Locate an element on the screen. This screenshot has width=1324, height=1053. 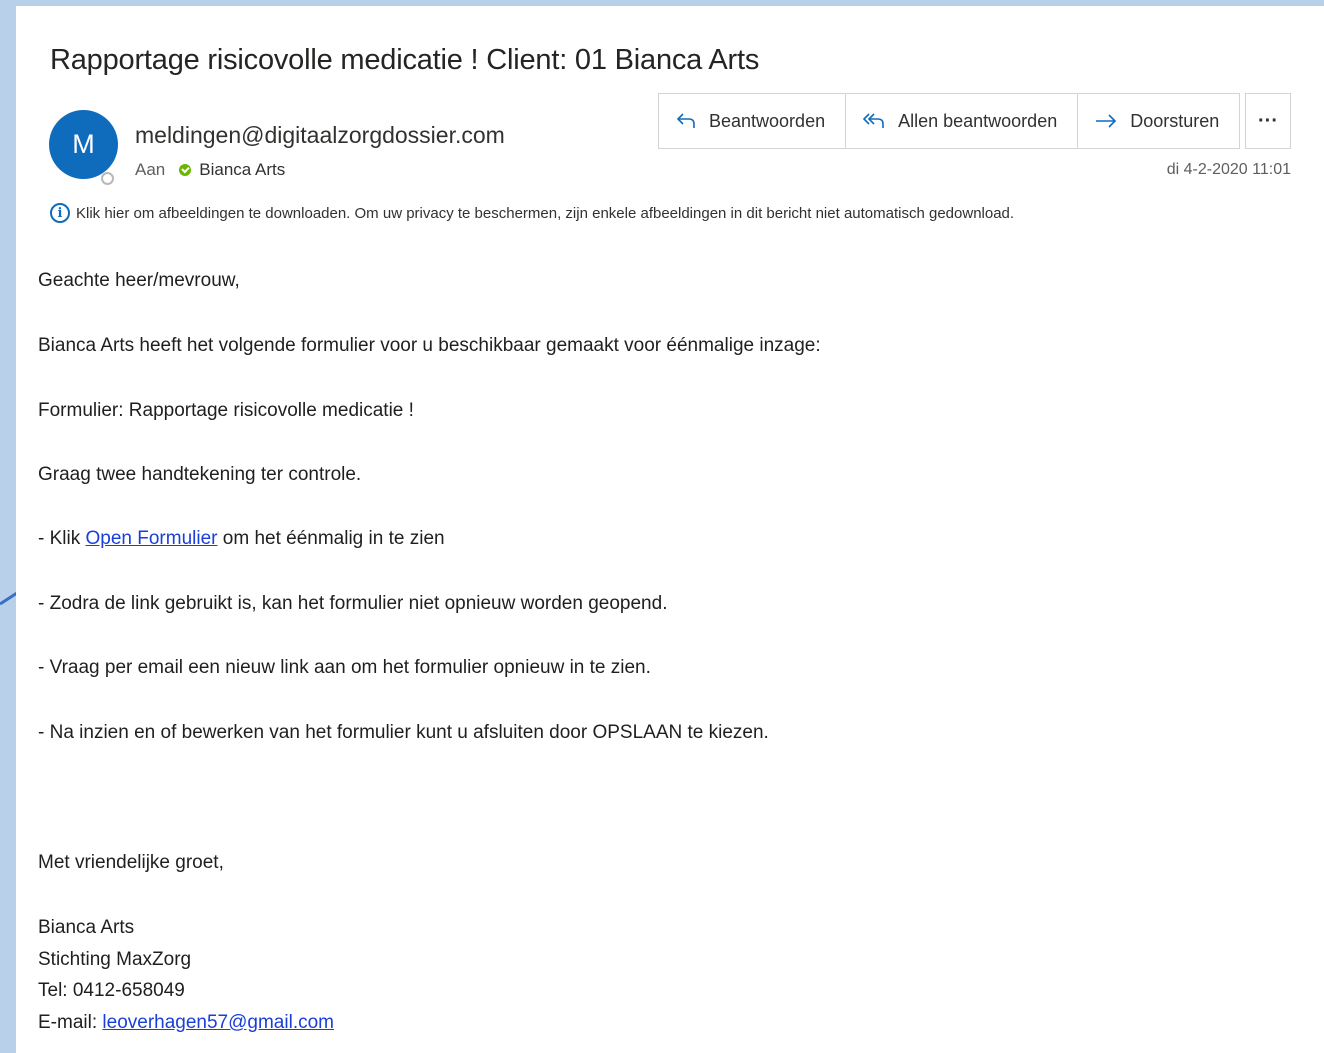
body-greeting: Geachte heer/mevrouw, is located at coordinates (139, 280).